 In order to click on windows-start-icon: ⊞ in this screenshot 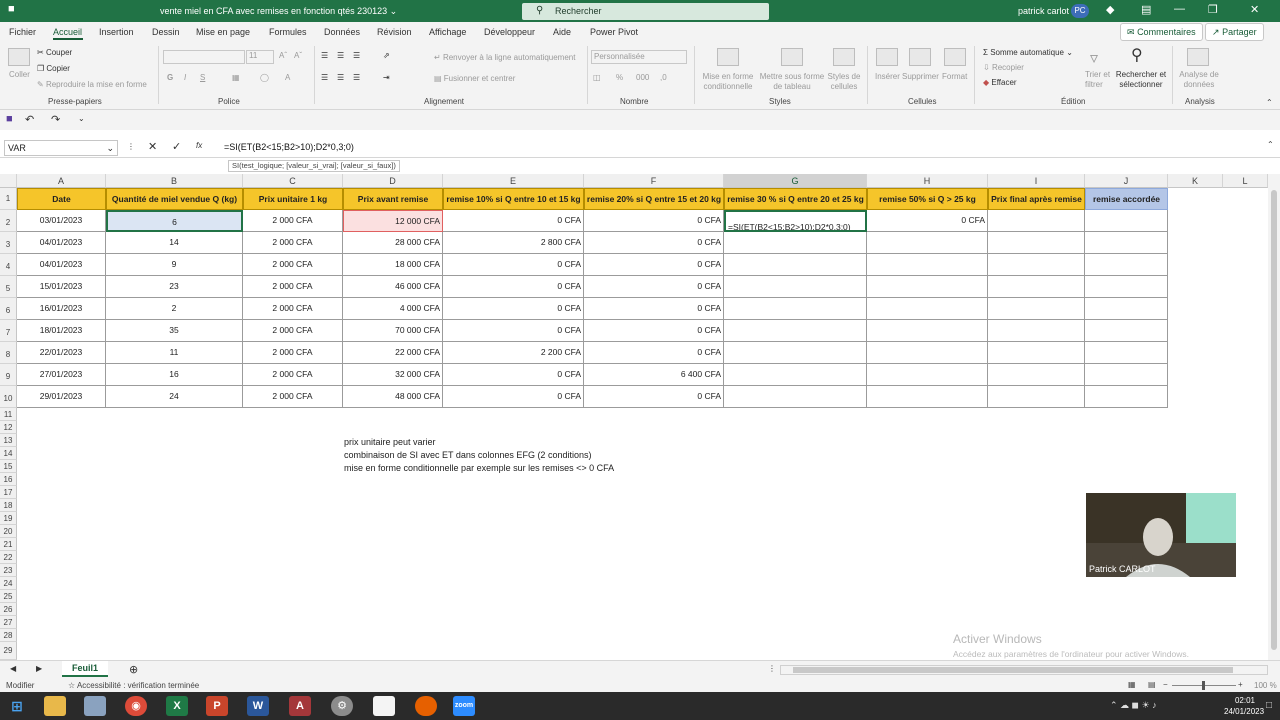, I will do `click(17, 706)`.